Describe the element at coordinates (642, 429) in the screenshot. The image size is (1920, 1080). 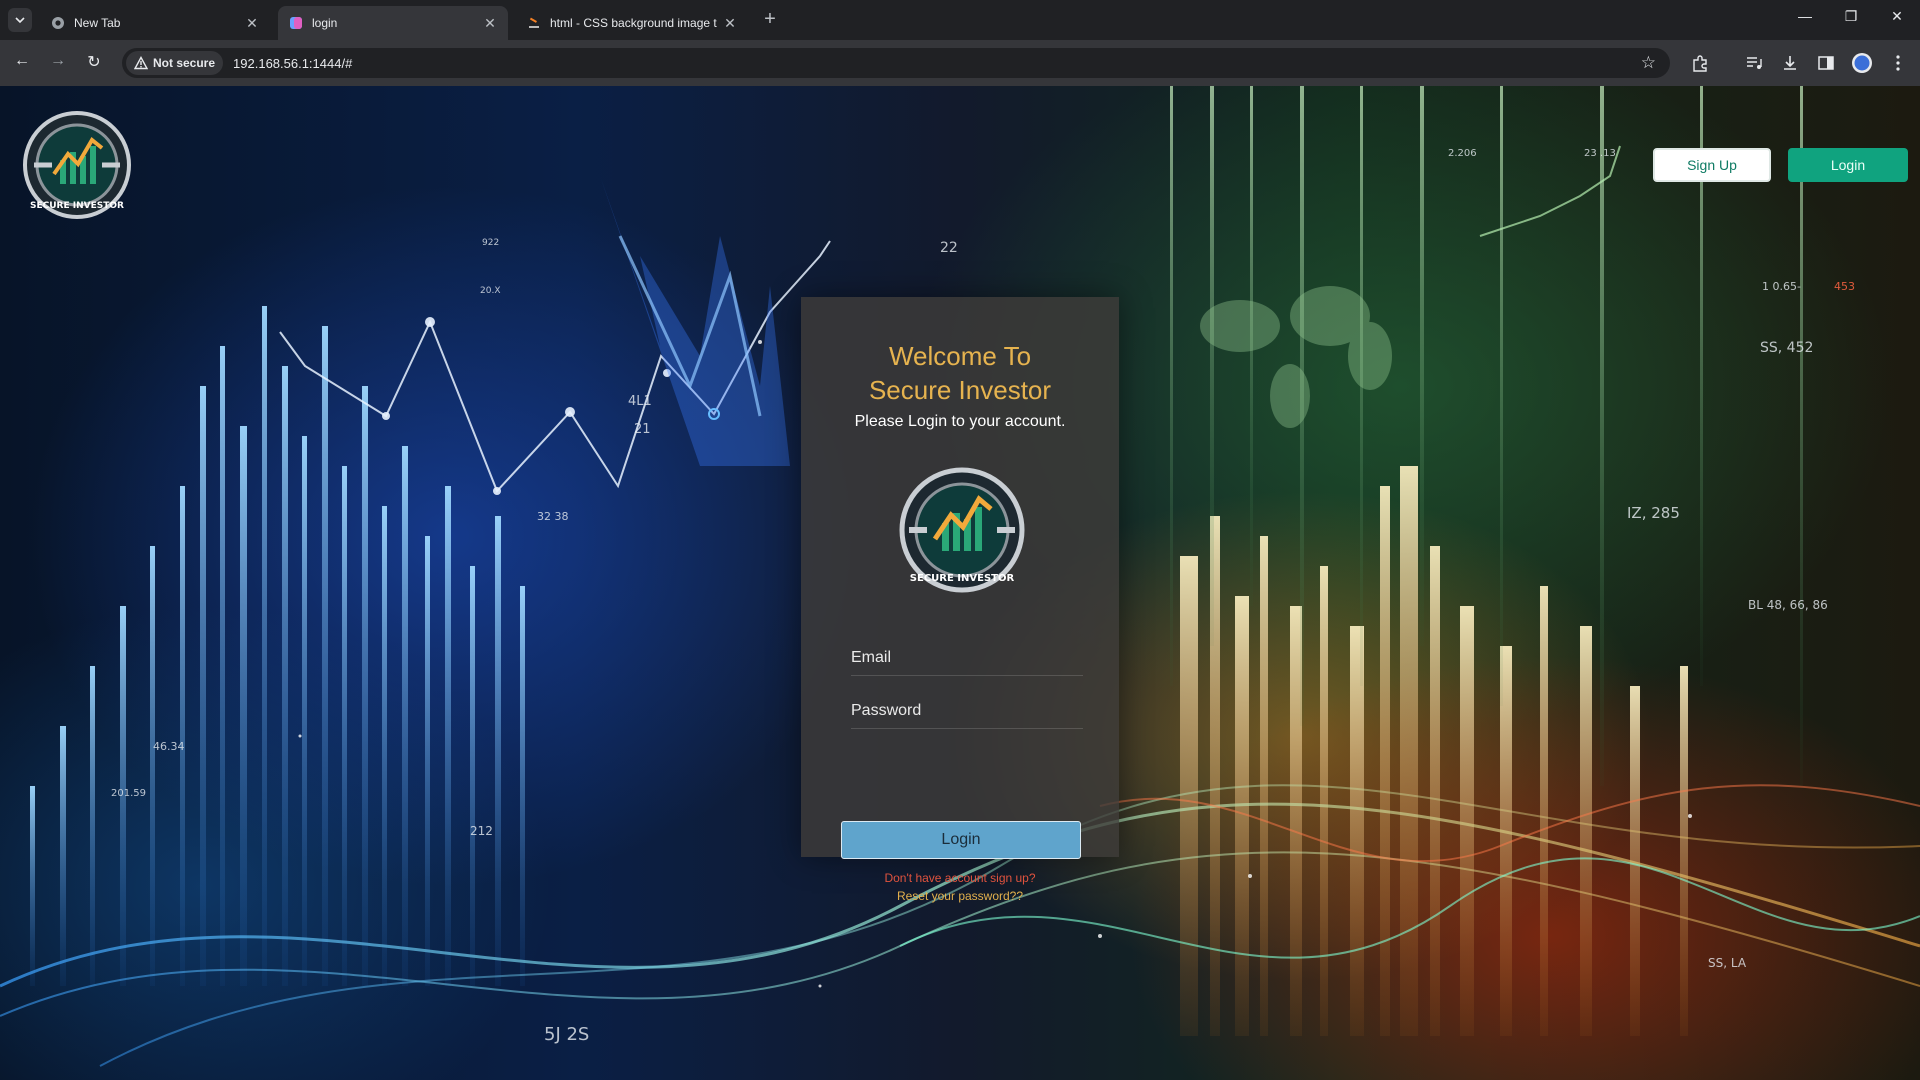
I see `bg-number: 21` at that location.